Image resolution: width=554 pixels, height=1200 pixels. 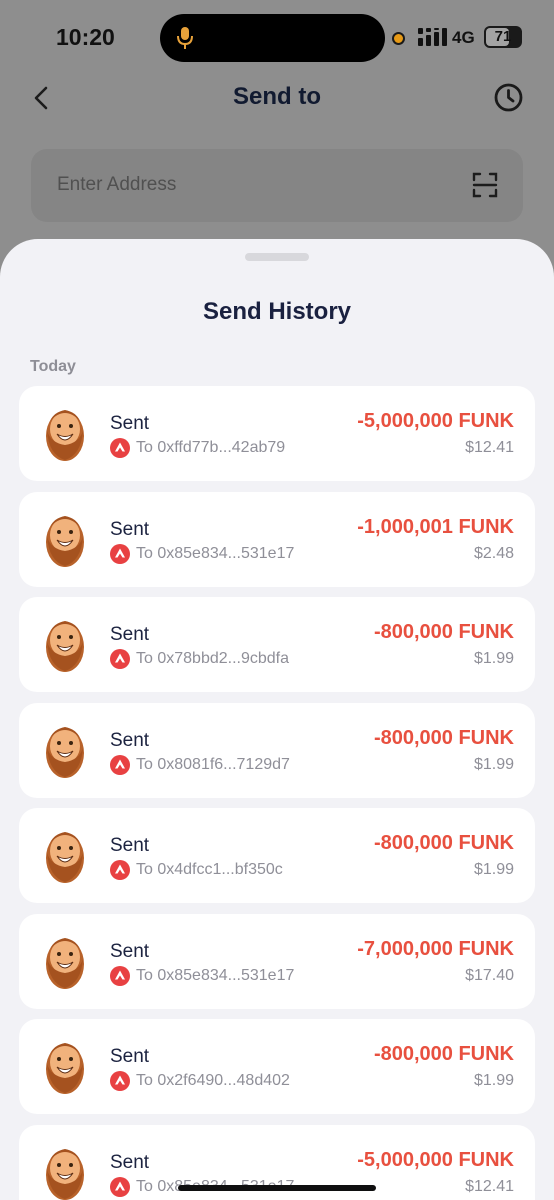 I want to click on page-title: Send to, so click(x=277, y=96).